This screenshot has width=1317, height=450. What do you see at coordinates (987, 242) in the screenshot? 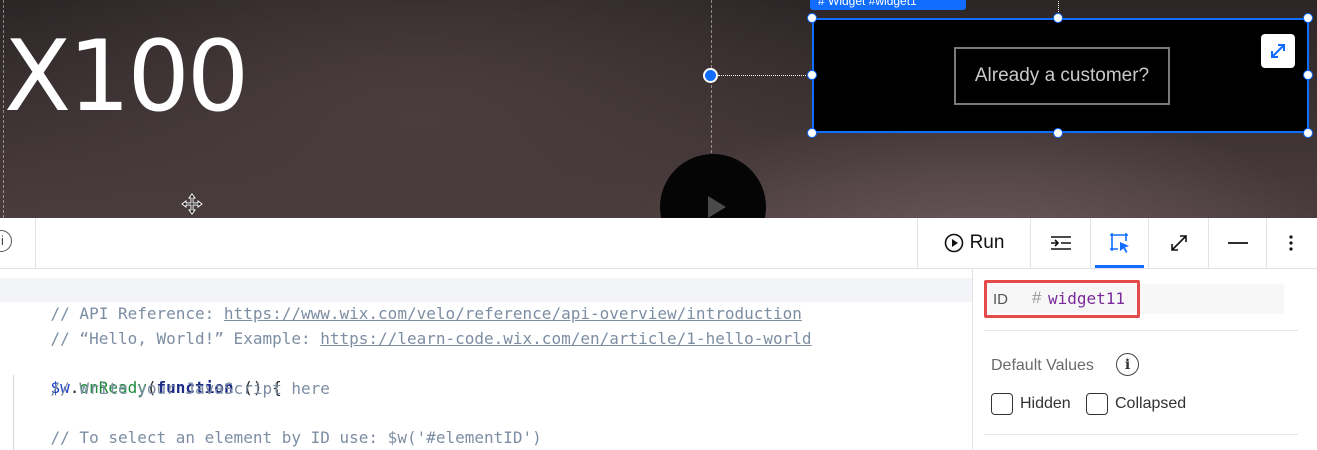
I see `run-label: Run` at bounding box center [987, 242].